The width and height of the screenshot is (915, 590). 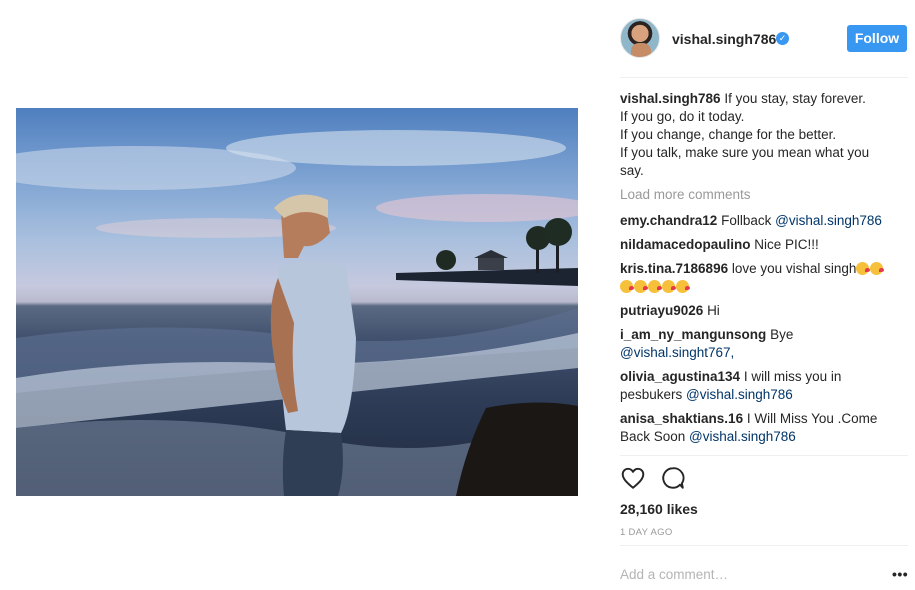 I want to click on post-date: 1 DAY AGO, so click(x=646, y=532).